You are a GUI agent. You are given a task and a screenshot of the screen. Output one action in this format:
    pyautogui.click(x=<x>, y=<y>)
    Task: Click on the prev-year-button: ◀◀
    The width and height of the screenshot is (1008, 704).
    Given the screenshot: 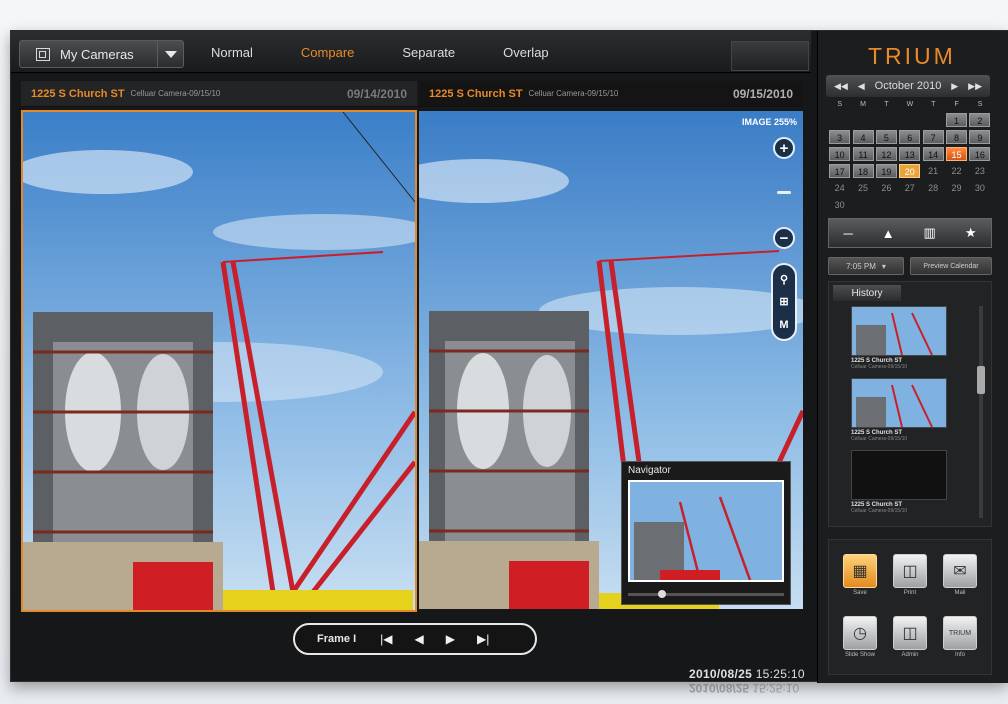 What is the action you would take?
    pyautogui.click(x=841, y=86)
    